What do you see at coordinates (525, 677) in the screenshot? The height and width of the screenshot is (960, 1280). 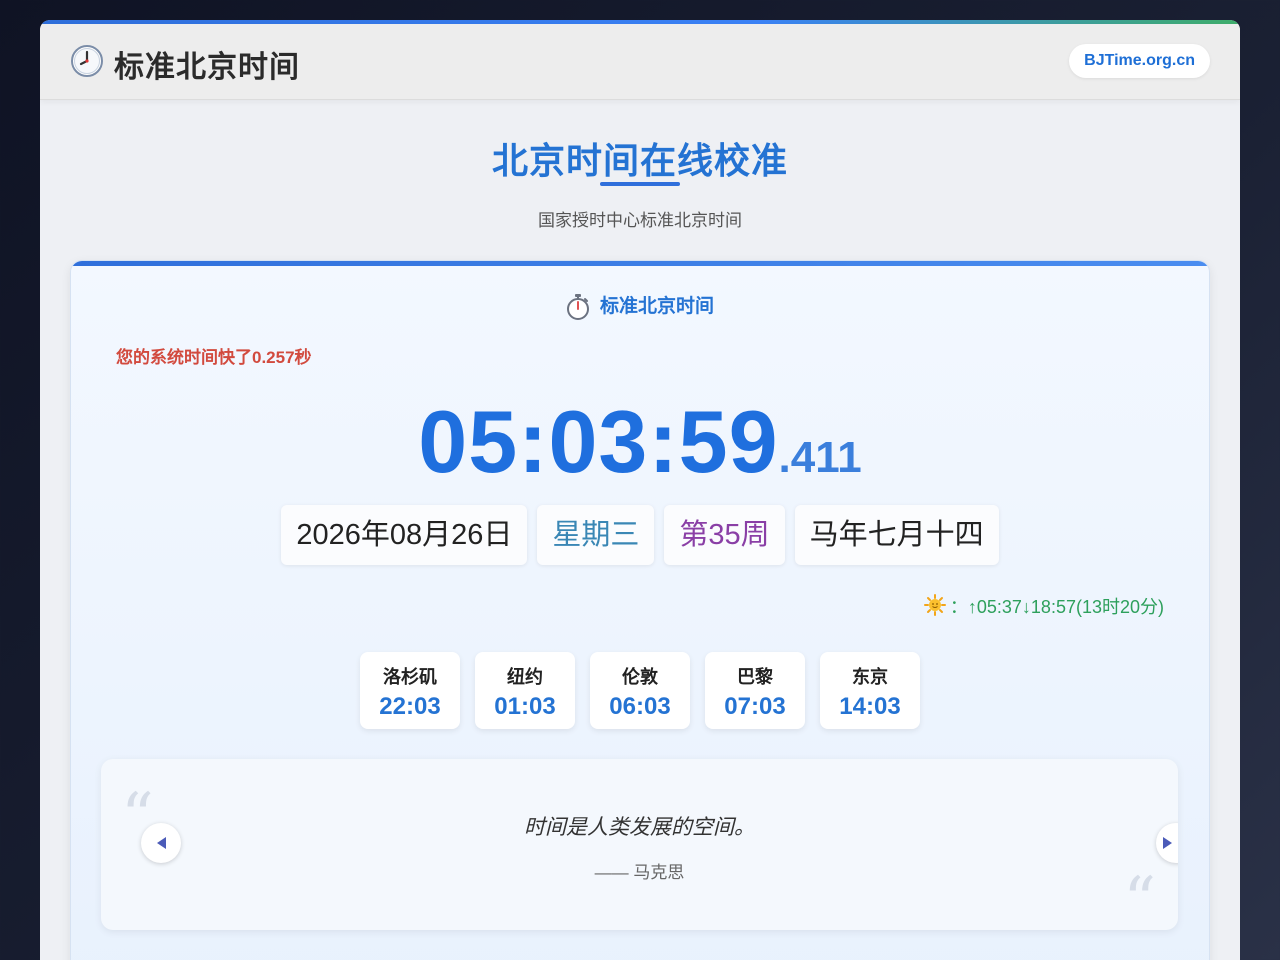 I see `city-name: 纽约` at bounding box center [525, 677].